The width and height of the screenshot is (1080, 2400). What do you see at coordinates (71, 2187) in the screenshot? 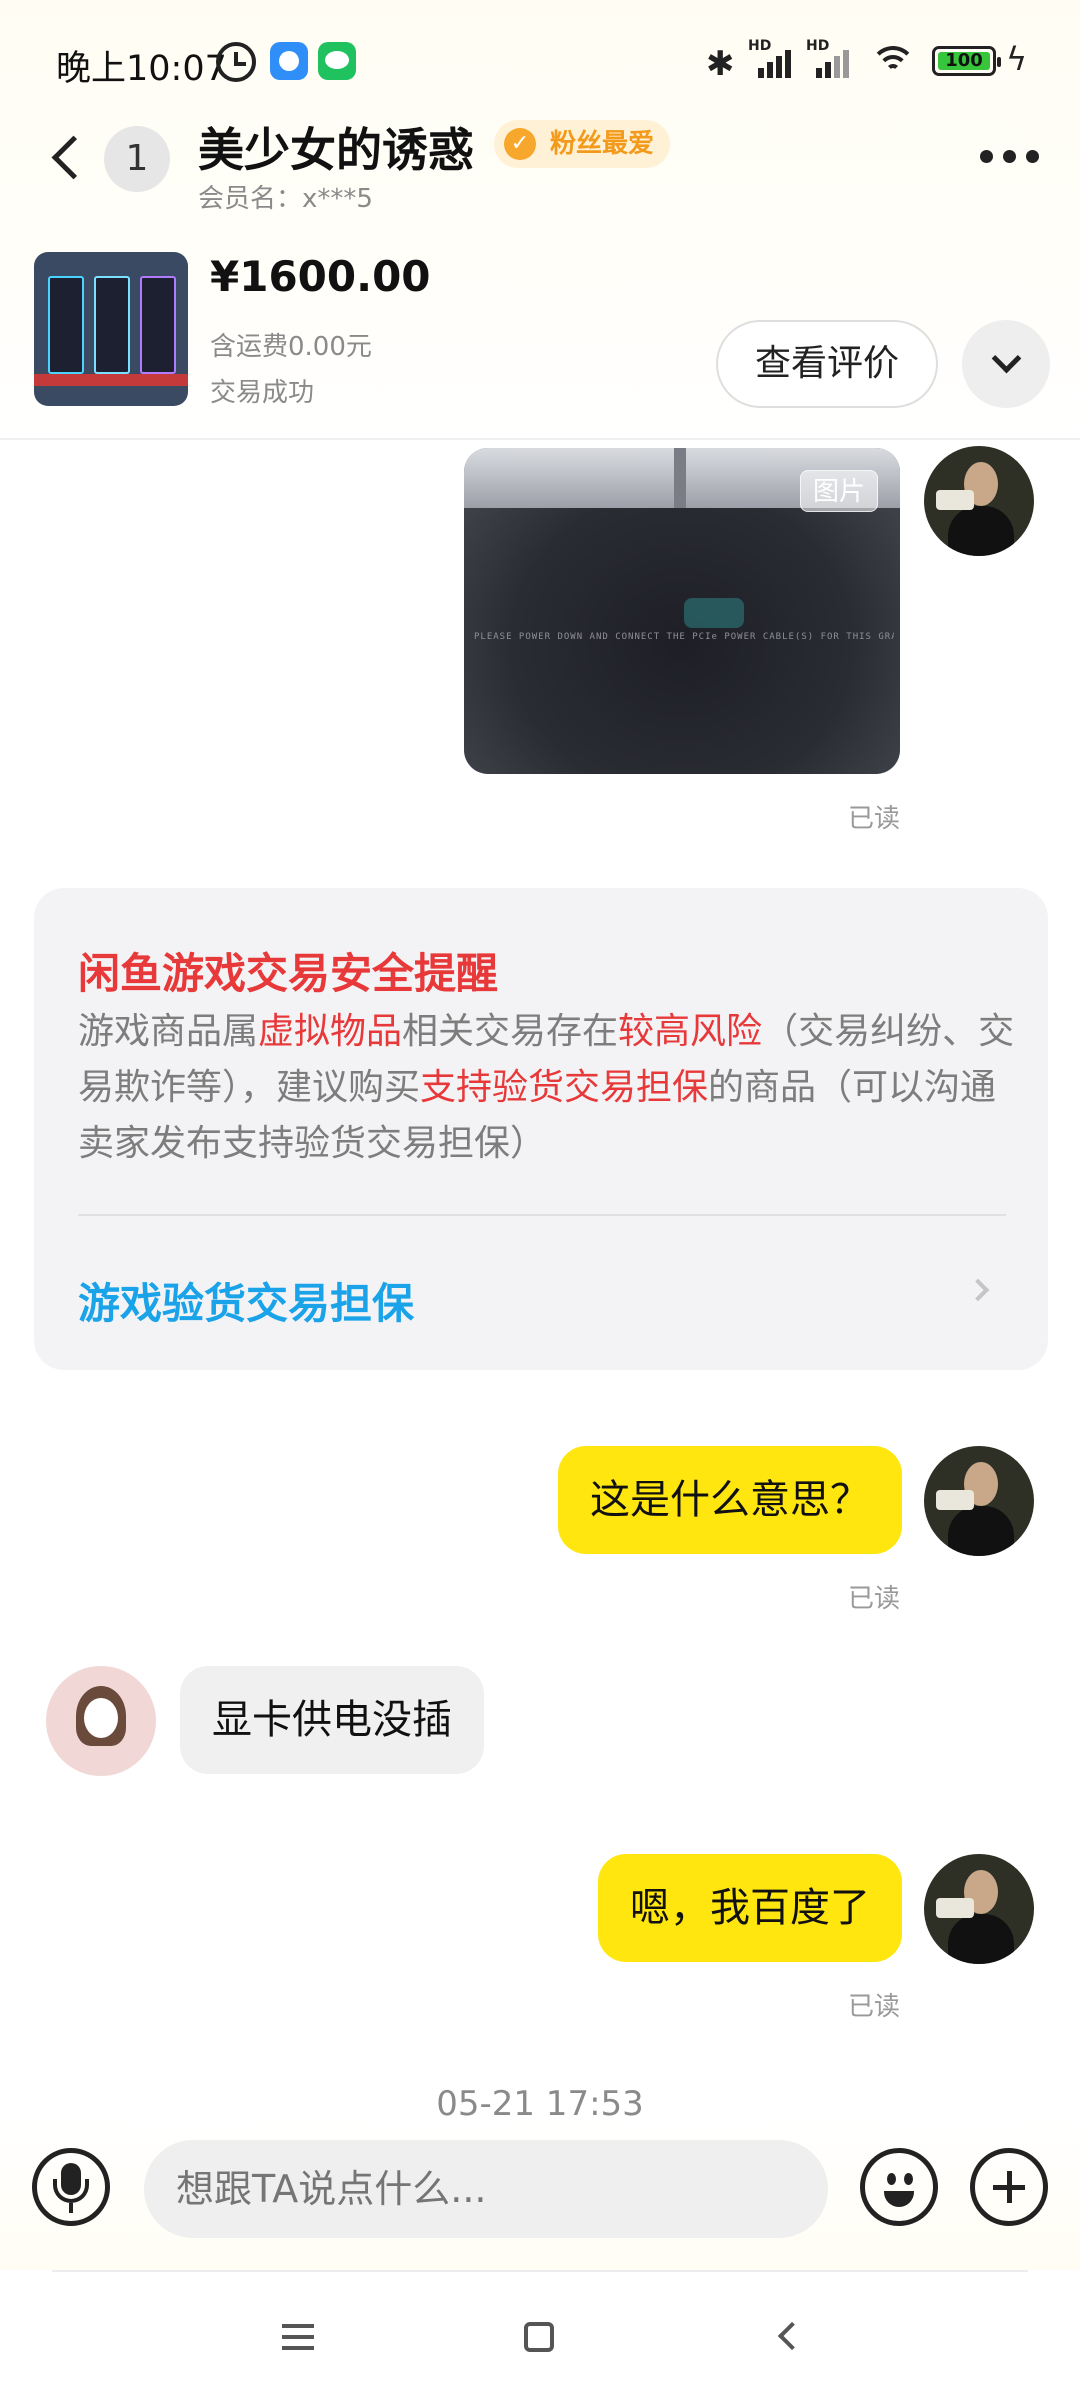
I see `microphone-icon` at bounding box center [71, 2187].